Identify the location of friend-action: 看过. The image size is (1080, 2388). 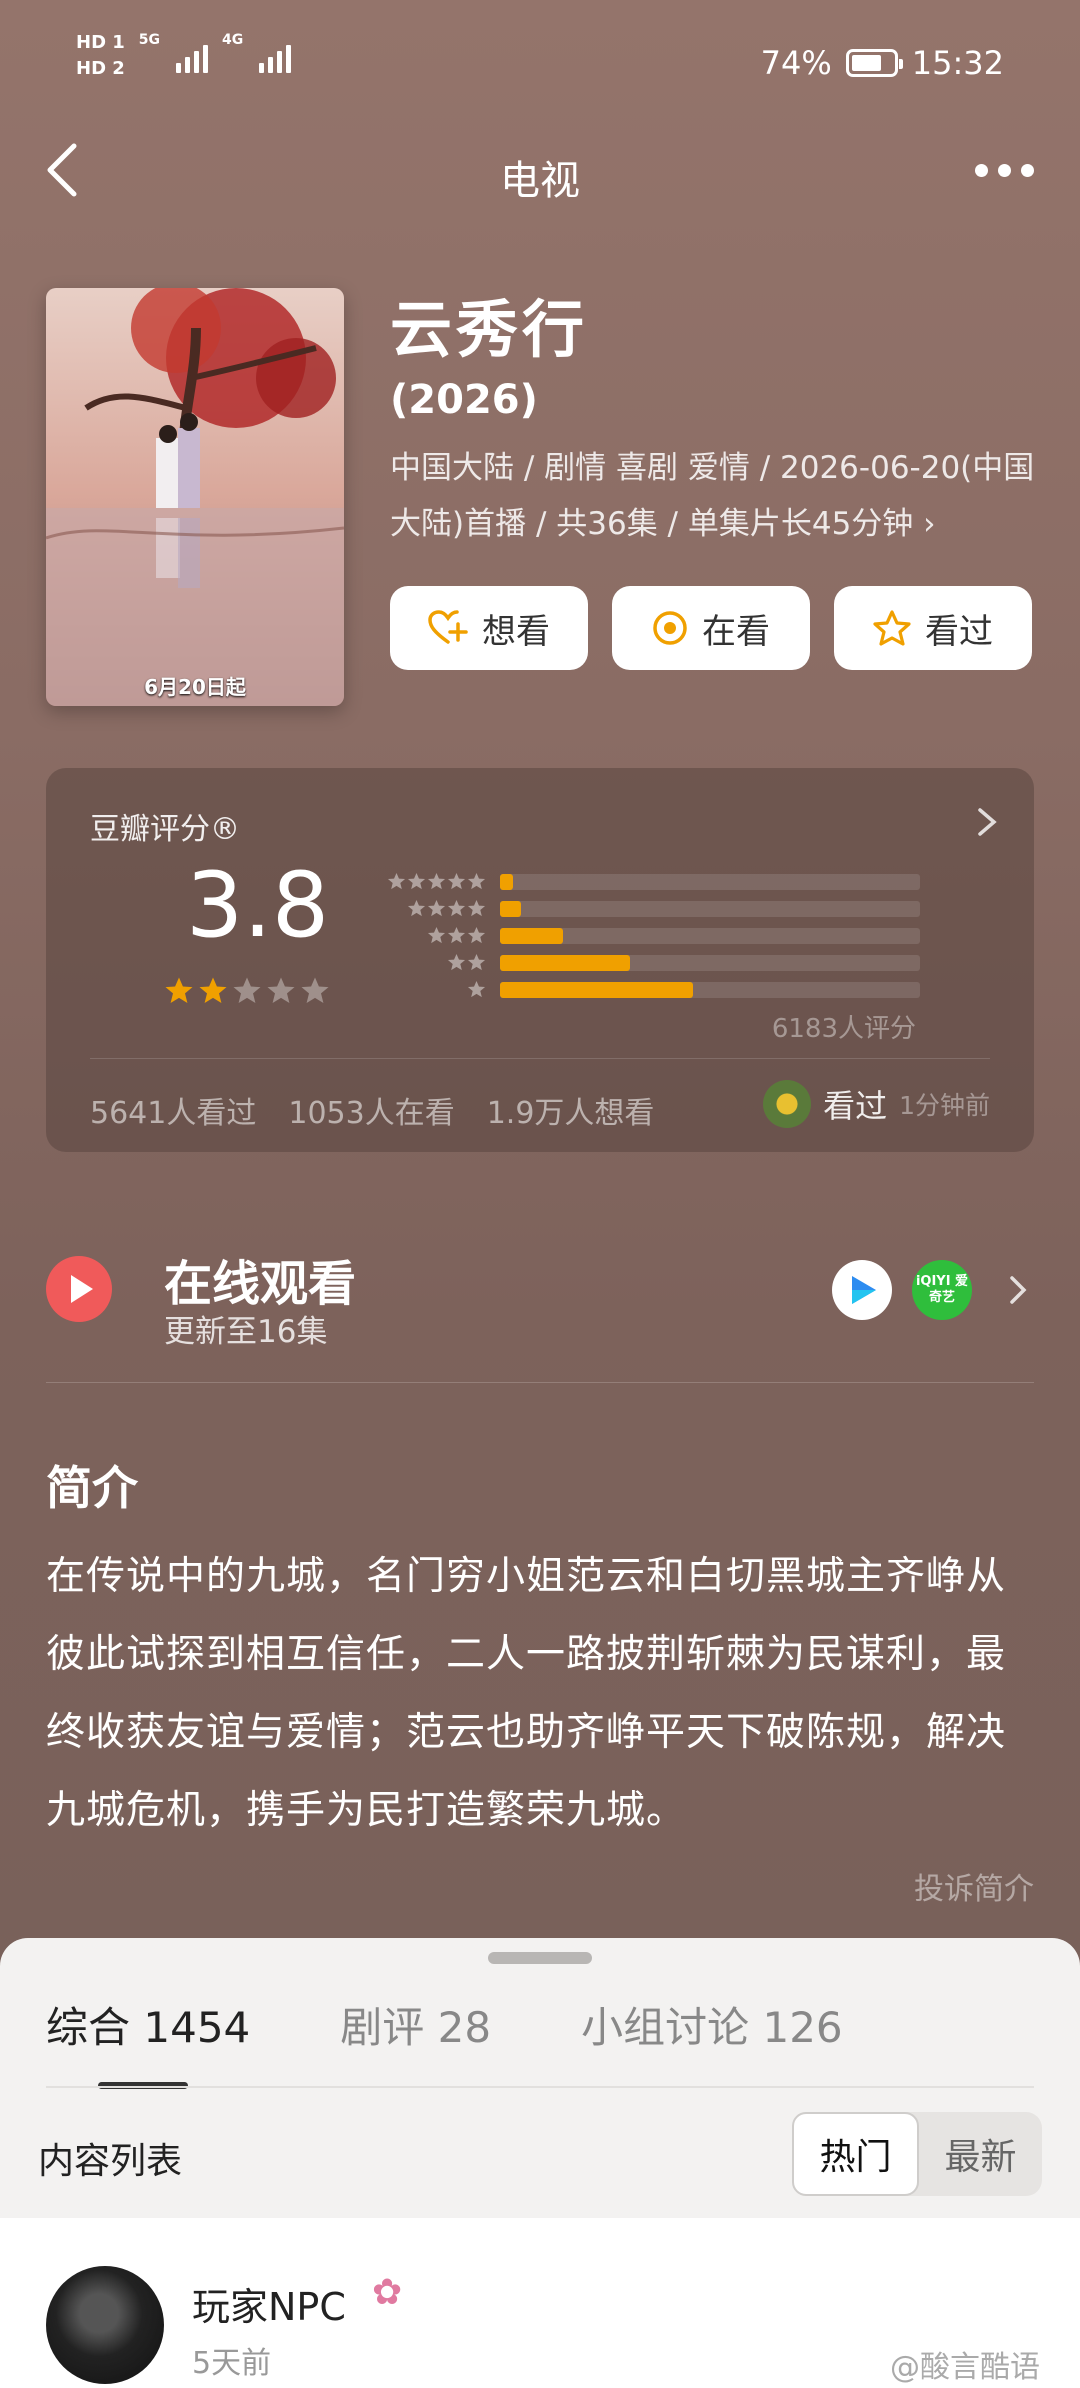
(855, 1106).